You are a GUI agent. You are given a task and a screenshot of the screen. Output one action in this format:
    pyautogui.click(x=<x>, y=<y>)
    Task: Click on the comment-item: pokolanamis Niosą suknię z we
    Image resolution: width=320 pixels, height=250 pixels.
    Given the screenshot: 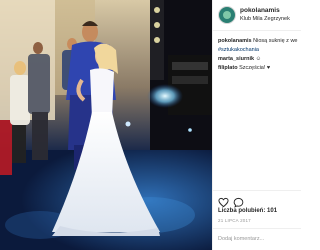 What is the action you would take?
    pyautogui.click(x=259, y=41)
    